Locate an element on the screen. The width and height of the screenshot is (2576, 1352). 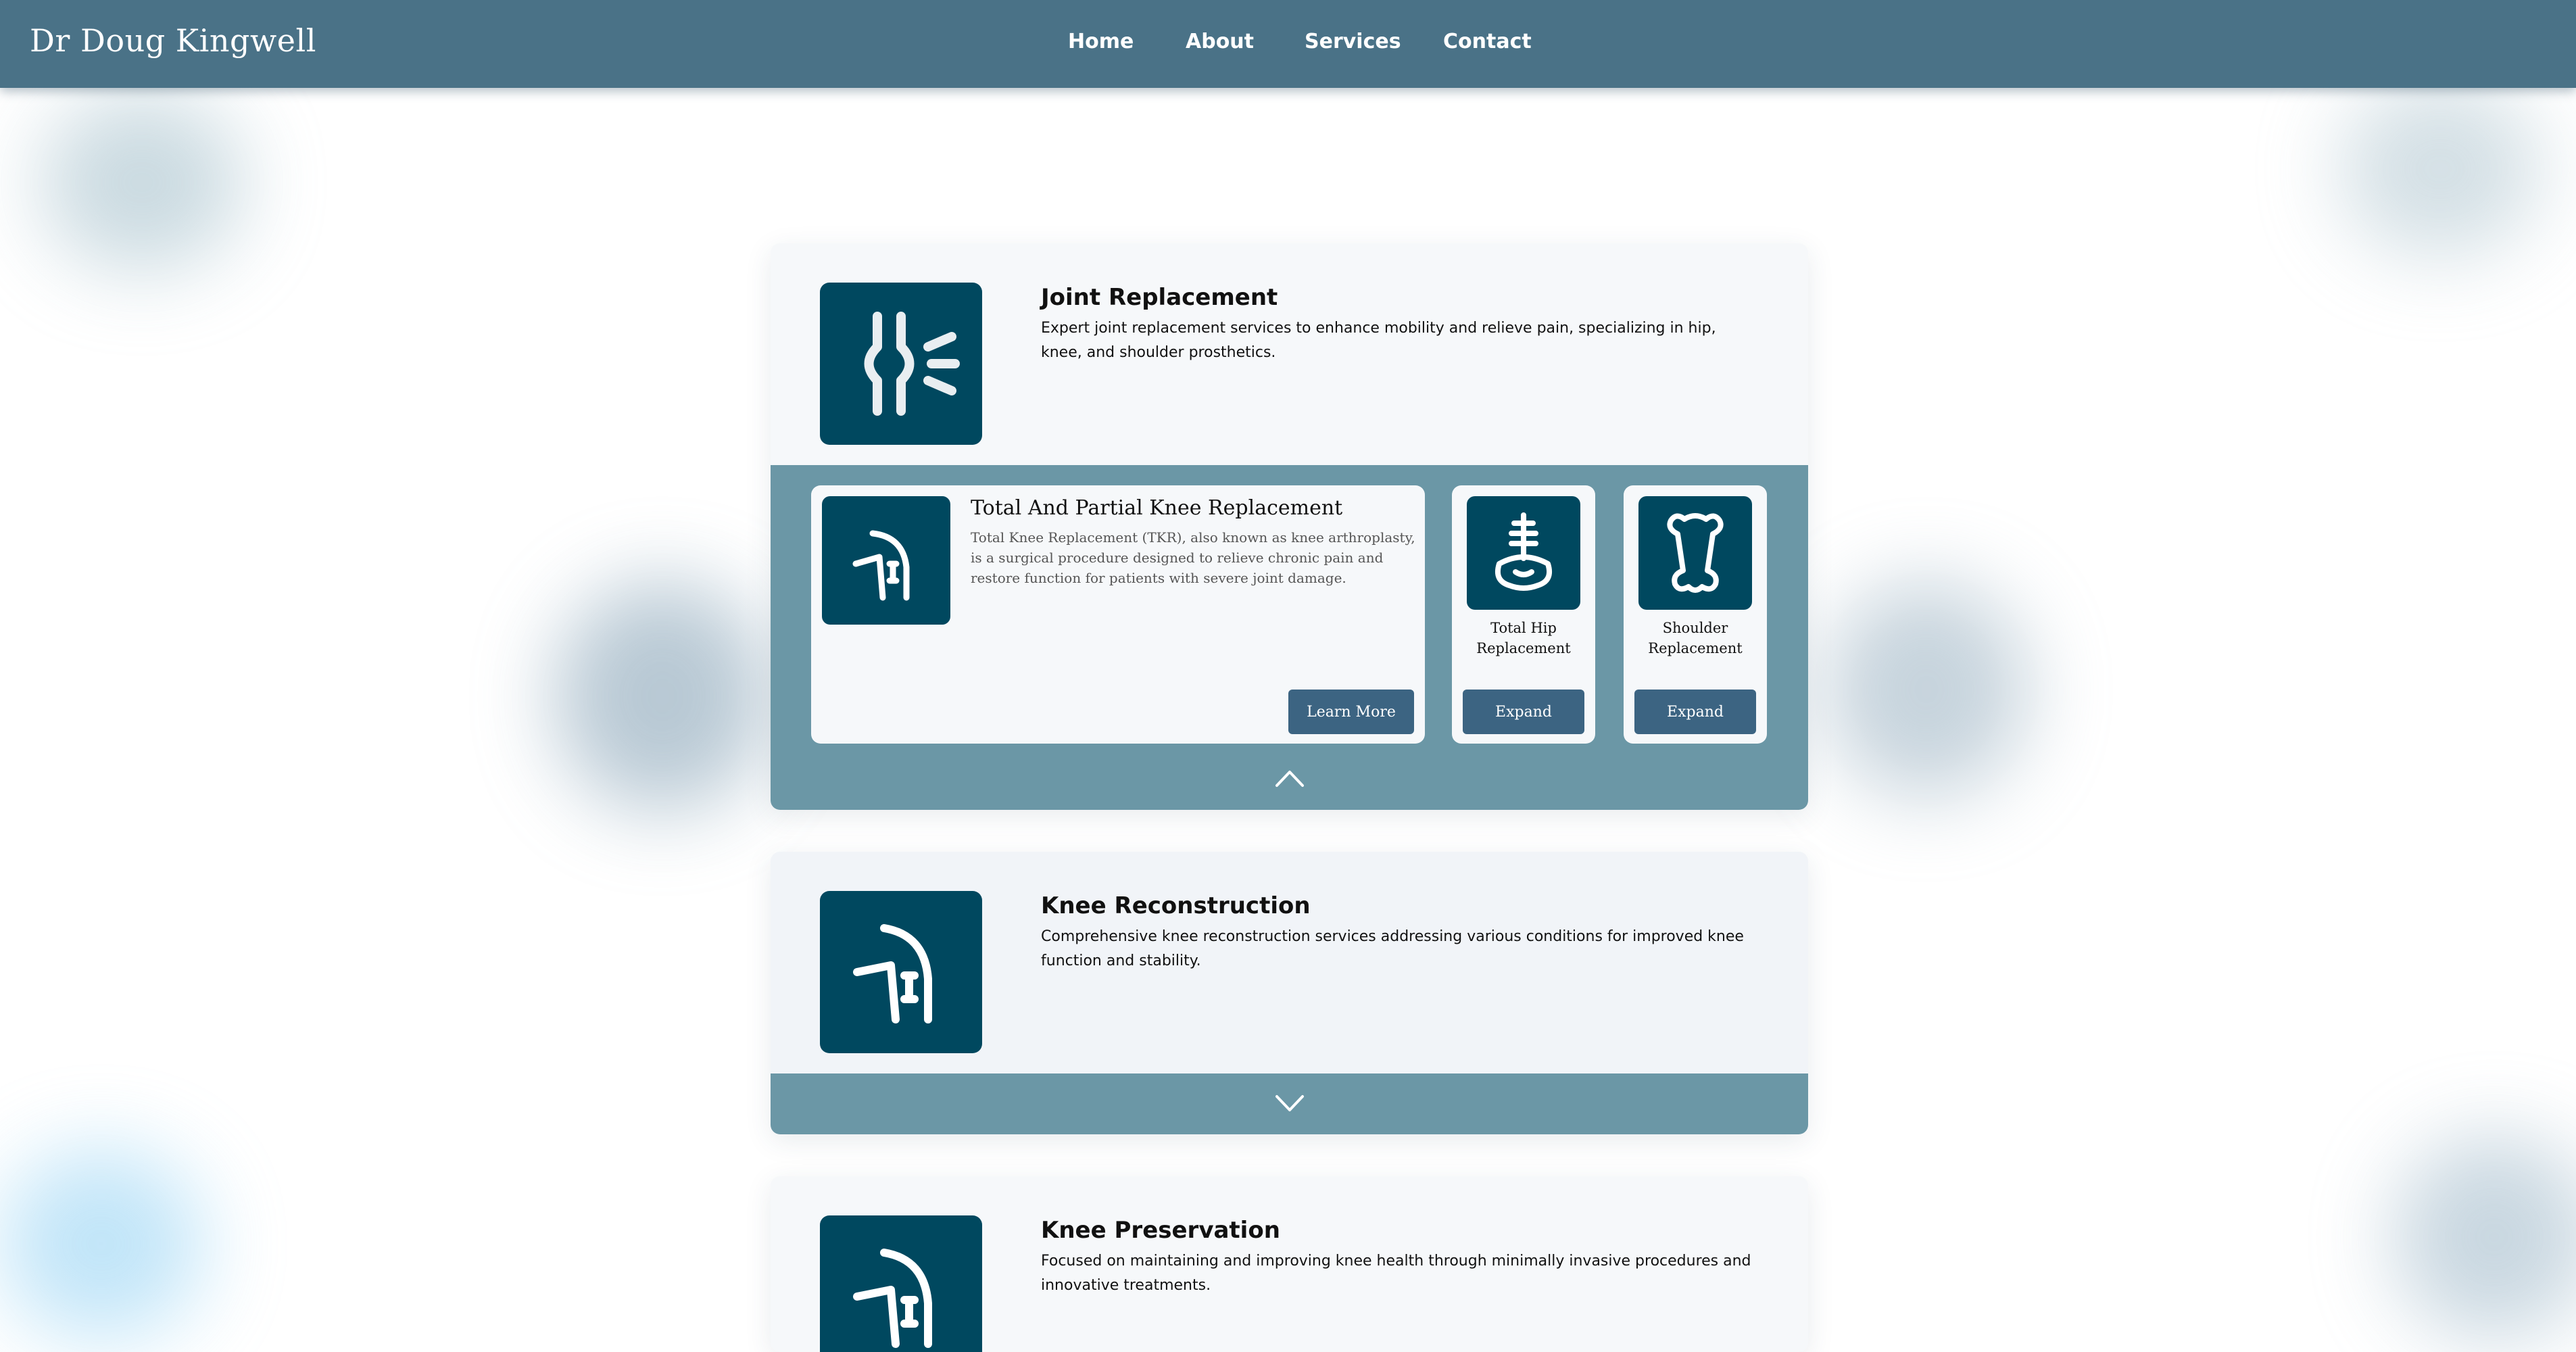
service-title: Knee Preservation is located at coordinates (1160, 1230).